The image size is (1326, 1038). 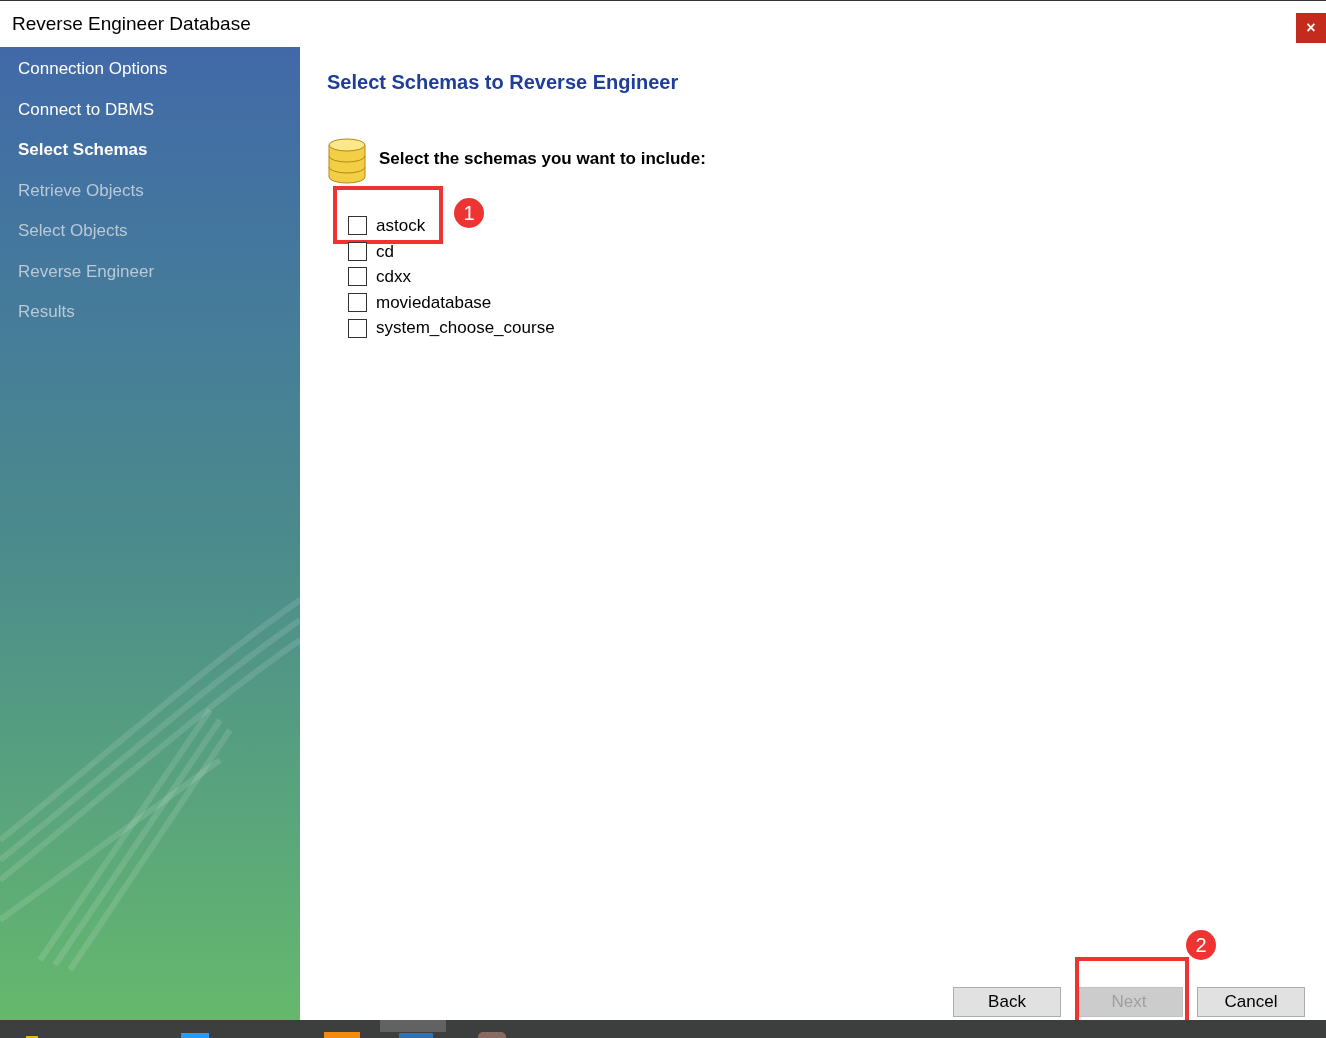 What do you see at coordinates (542, 159) in the screenshot?
I see `prompt-text: Select the schemas you want to include:` at bounding box center [542, 159].